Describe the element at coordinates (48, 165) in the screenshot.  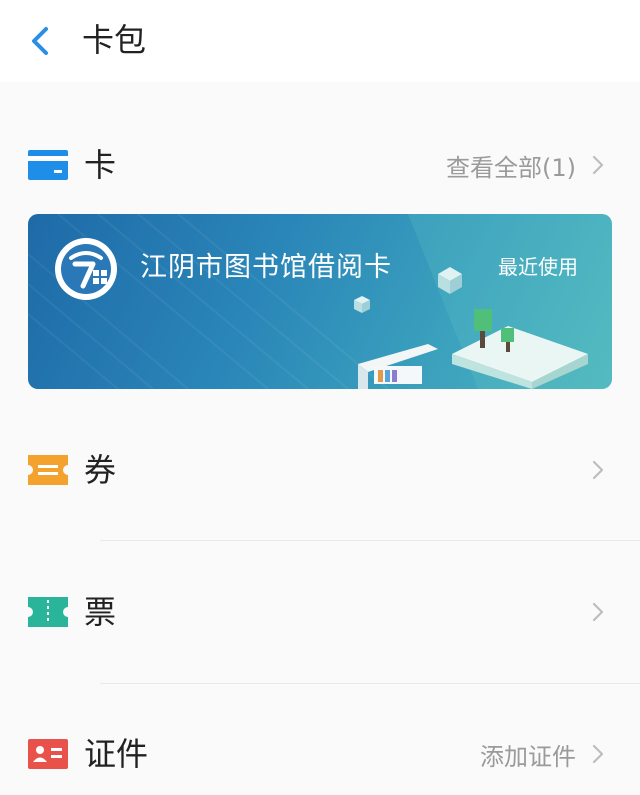
I see `card-icon` at that location.